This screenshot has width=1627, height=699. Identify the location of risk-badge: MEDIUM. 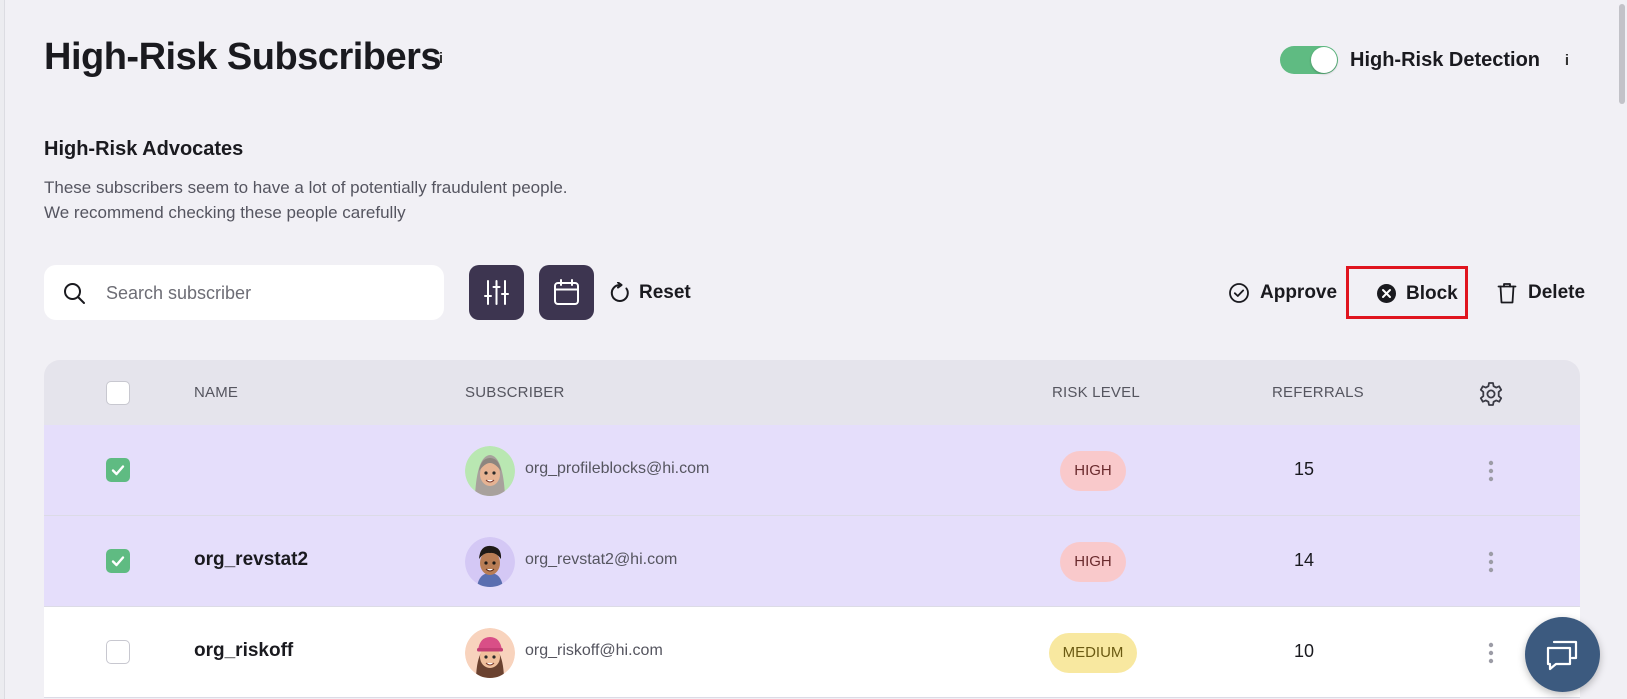
(1093, 653).